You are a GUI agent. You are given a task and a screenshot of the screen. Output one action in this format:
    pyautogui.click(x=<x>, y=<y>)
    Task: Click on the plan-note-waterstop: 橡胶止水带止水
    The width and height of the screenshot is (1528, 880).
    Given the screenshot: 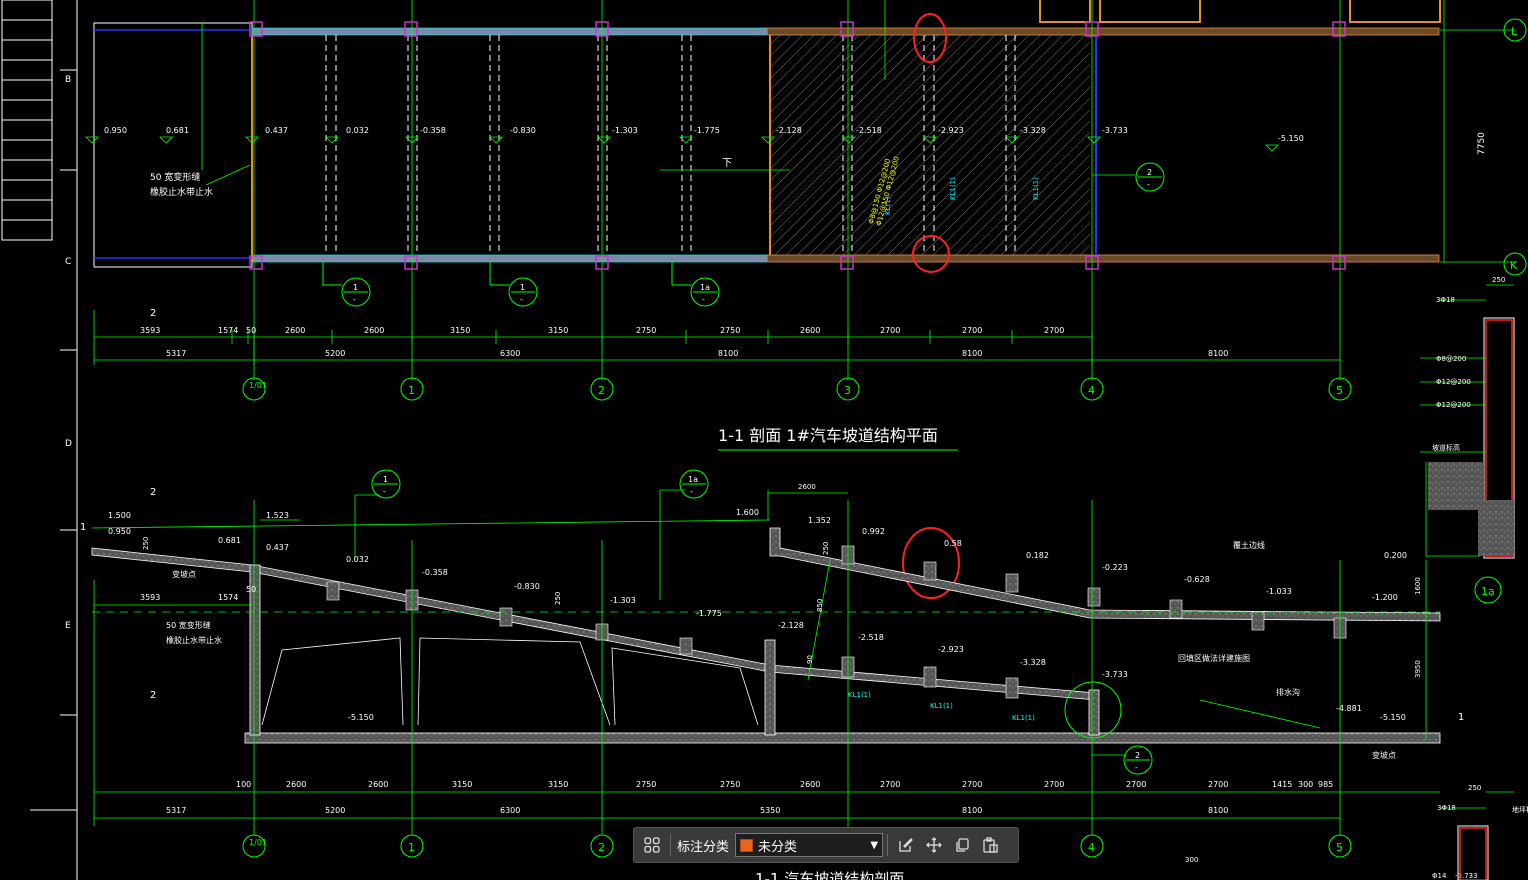 What is the action you would take?
    pyautogui.click(x=181, y=192)
    